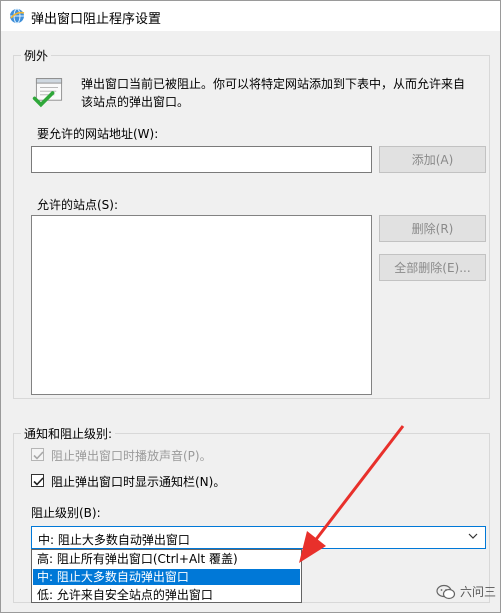 This screenshot has width=501, height=614. I want to click on title-bar: 弹出窗口阻止程序设置, so click(250, 16).